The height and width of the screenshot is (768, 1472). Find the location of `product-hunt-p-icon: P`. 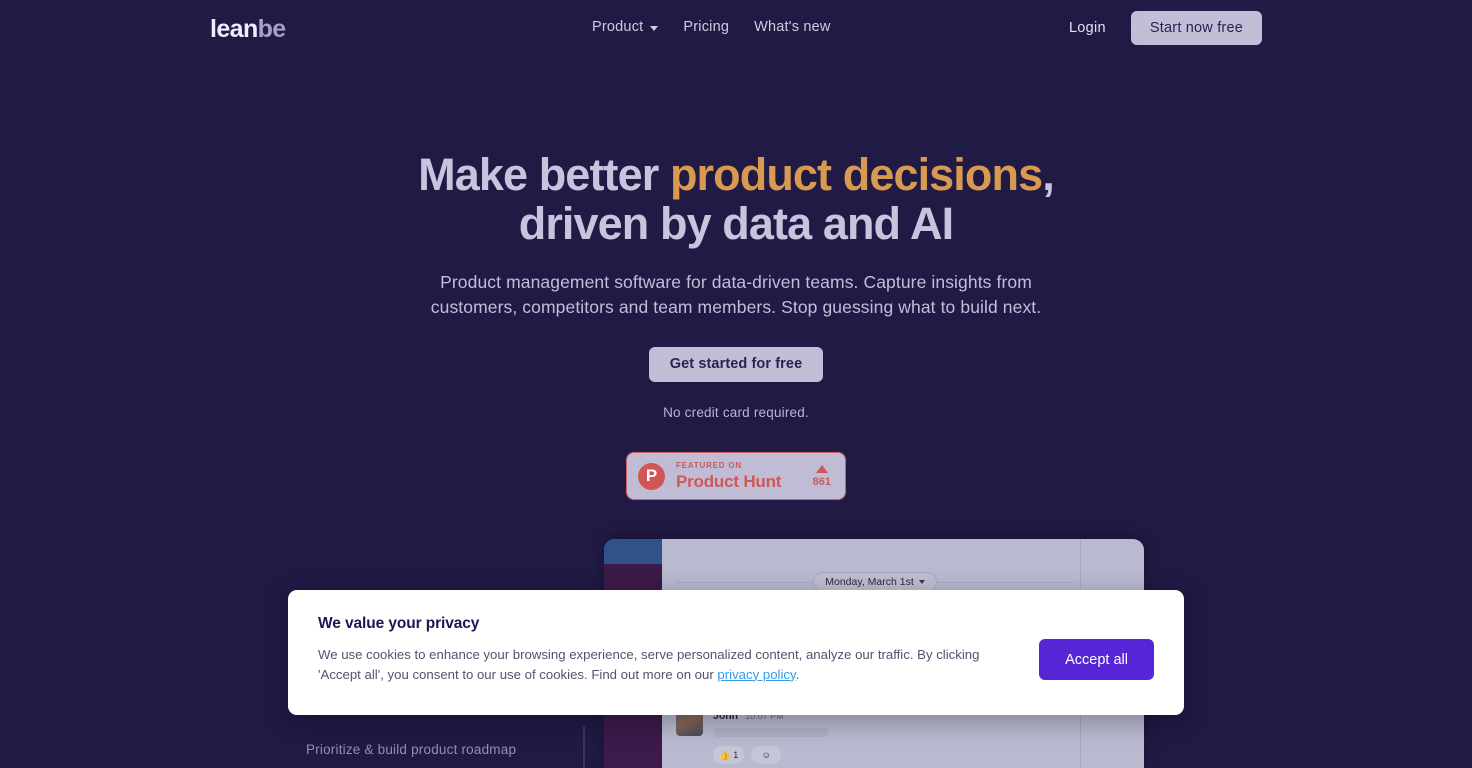

product-hunt-p-icon: P is located at coordinates (651, 476).